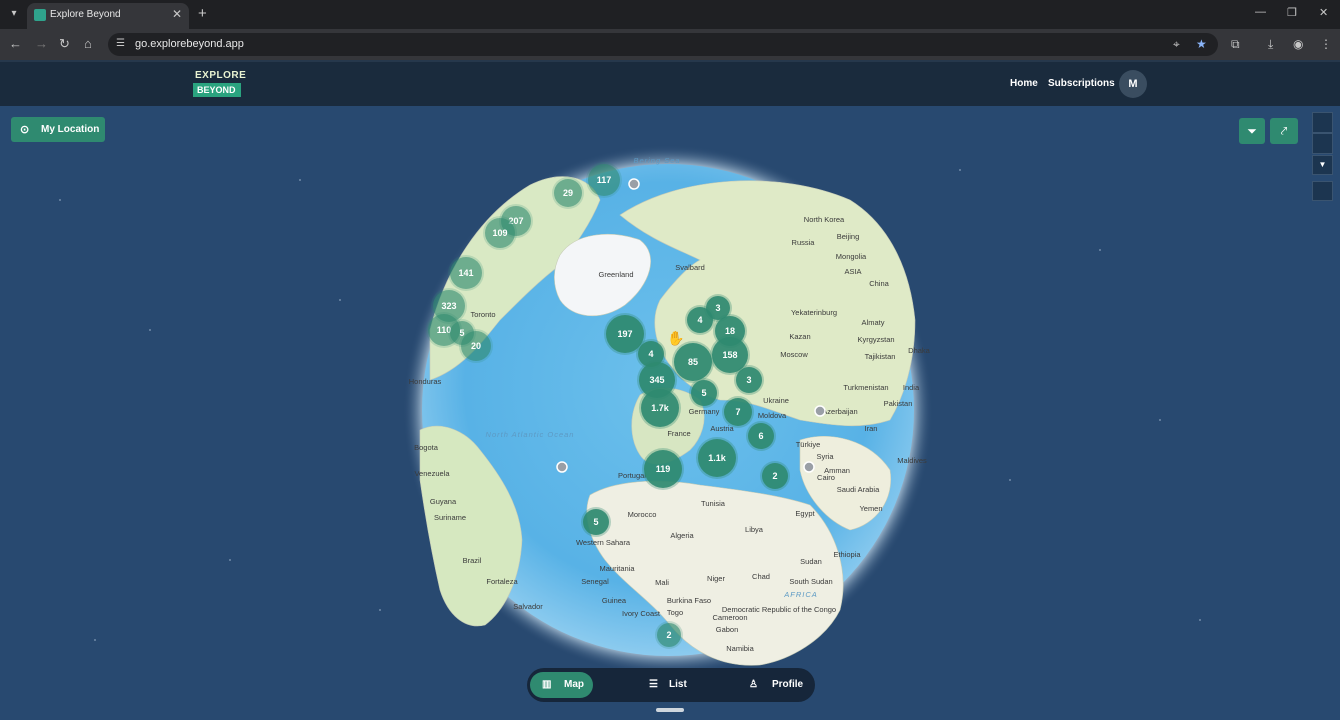 The image size is (1340, 720). What do you see at coordinates (811, 561) in the screenshot?
I see `place-label: Sudan` at bounding box center [811, 561].